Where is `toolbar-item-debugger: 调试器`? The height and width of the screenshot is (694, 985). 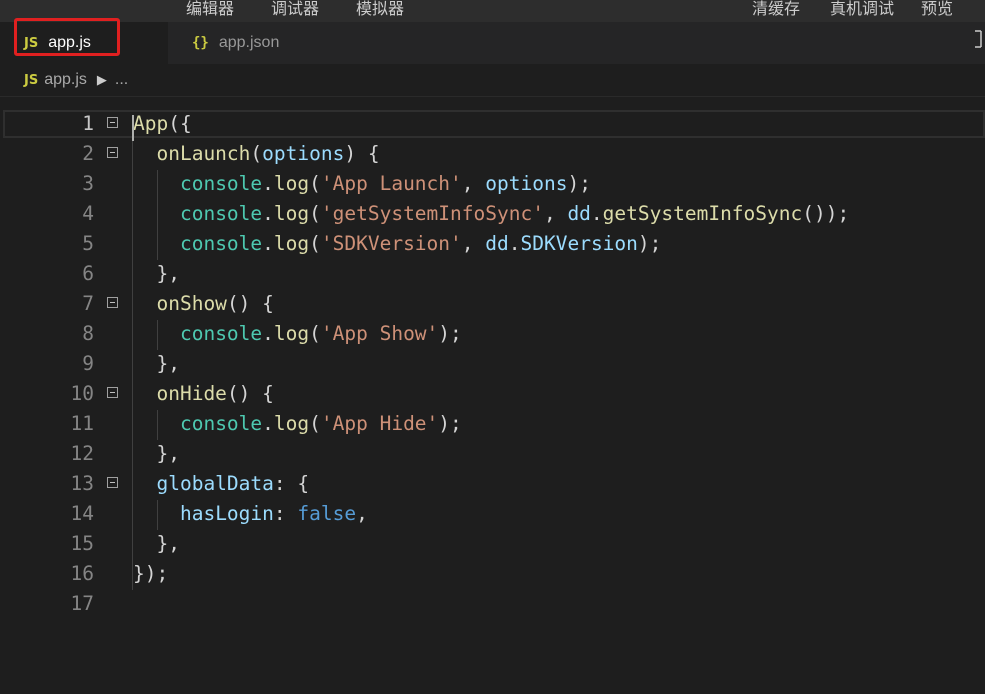
toolbar-item-debugger: 调试器 is located at coordinates (295, 9).